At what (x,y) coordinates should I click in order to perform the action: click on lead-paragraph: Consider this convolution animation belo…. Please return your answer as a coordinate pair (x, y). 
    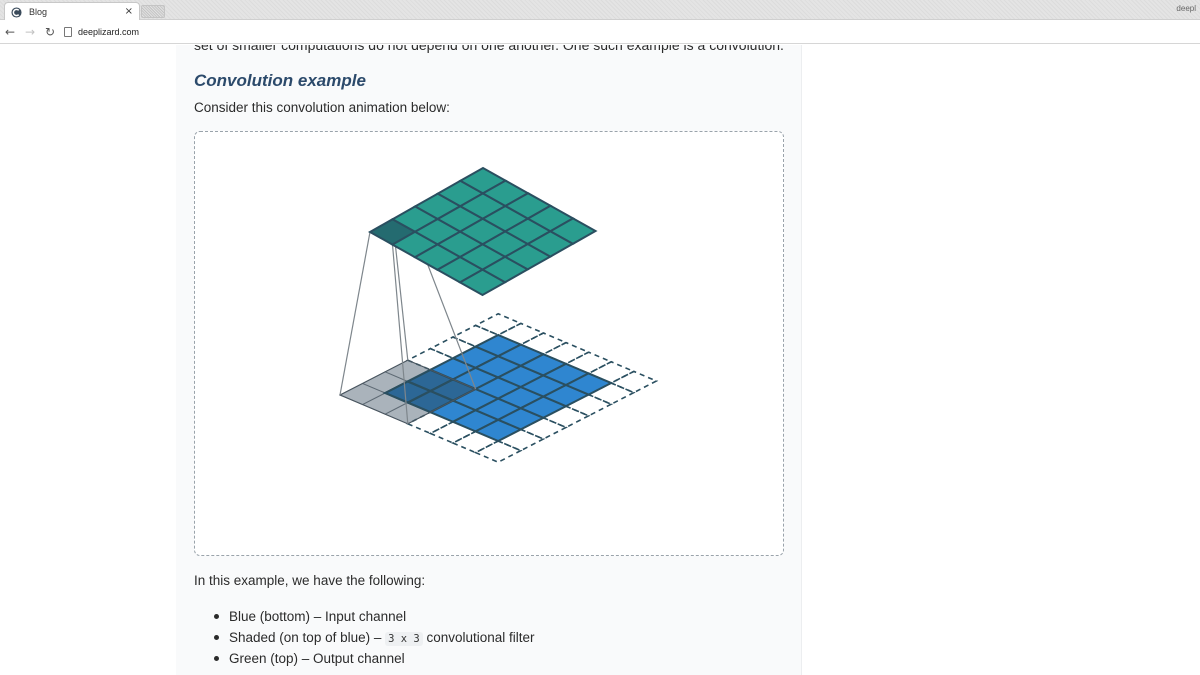
    Looking at the image, I should click on (322, 107).